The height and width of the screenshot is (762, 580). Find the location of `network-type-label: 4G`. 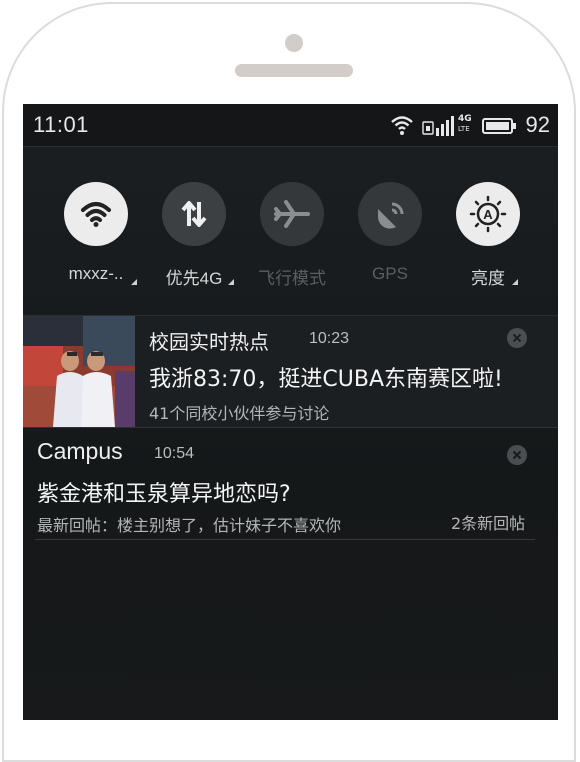

network-type-label: 4G is located at coordinates (465, 119).